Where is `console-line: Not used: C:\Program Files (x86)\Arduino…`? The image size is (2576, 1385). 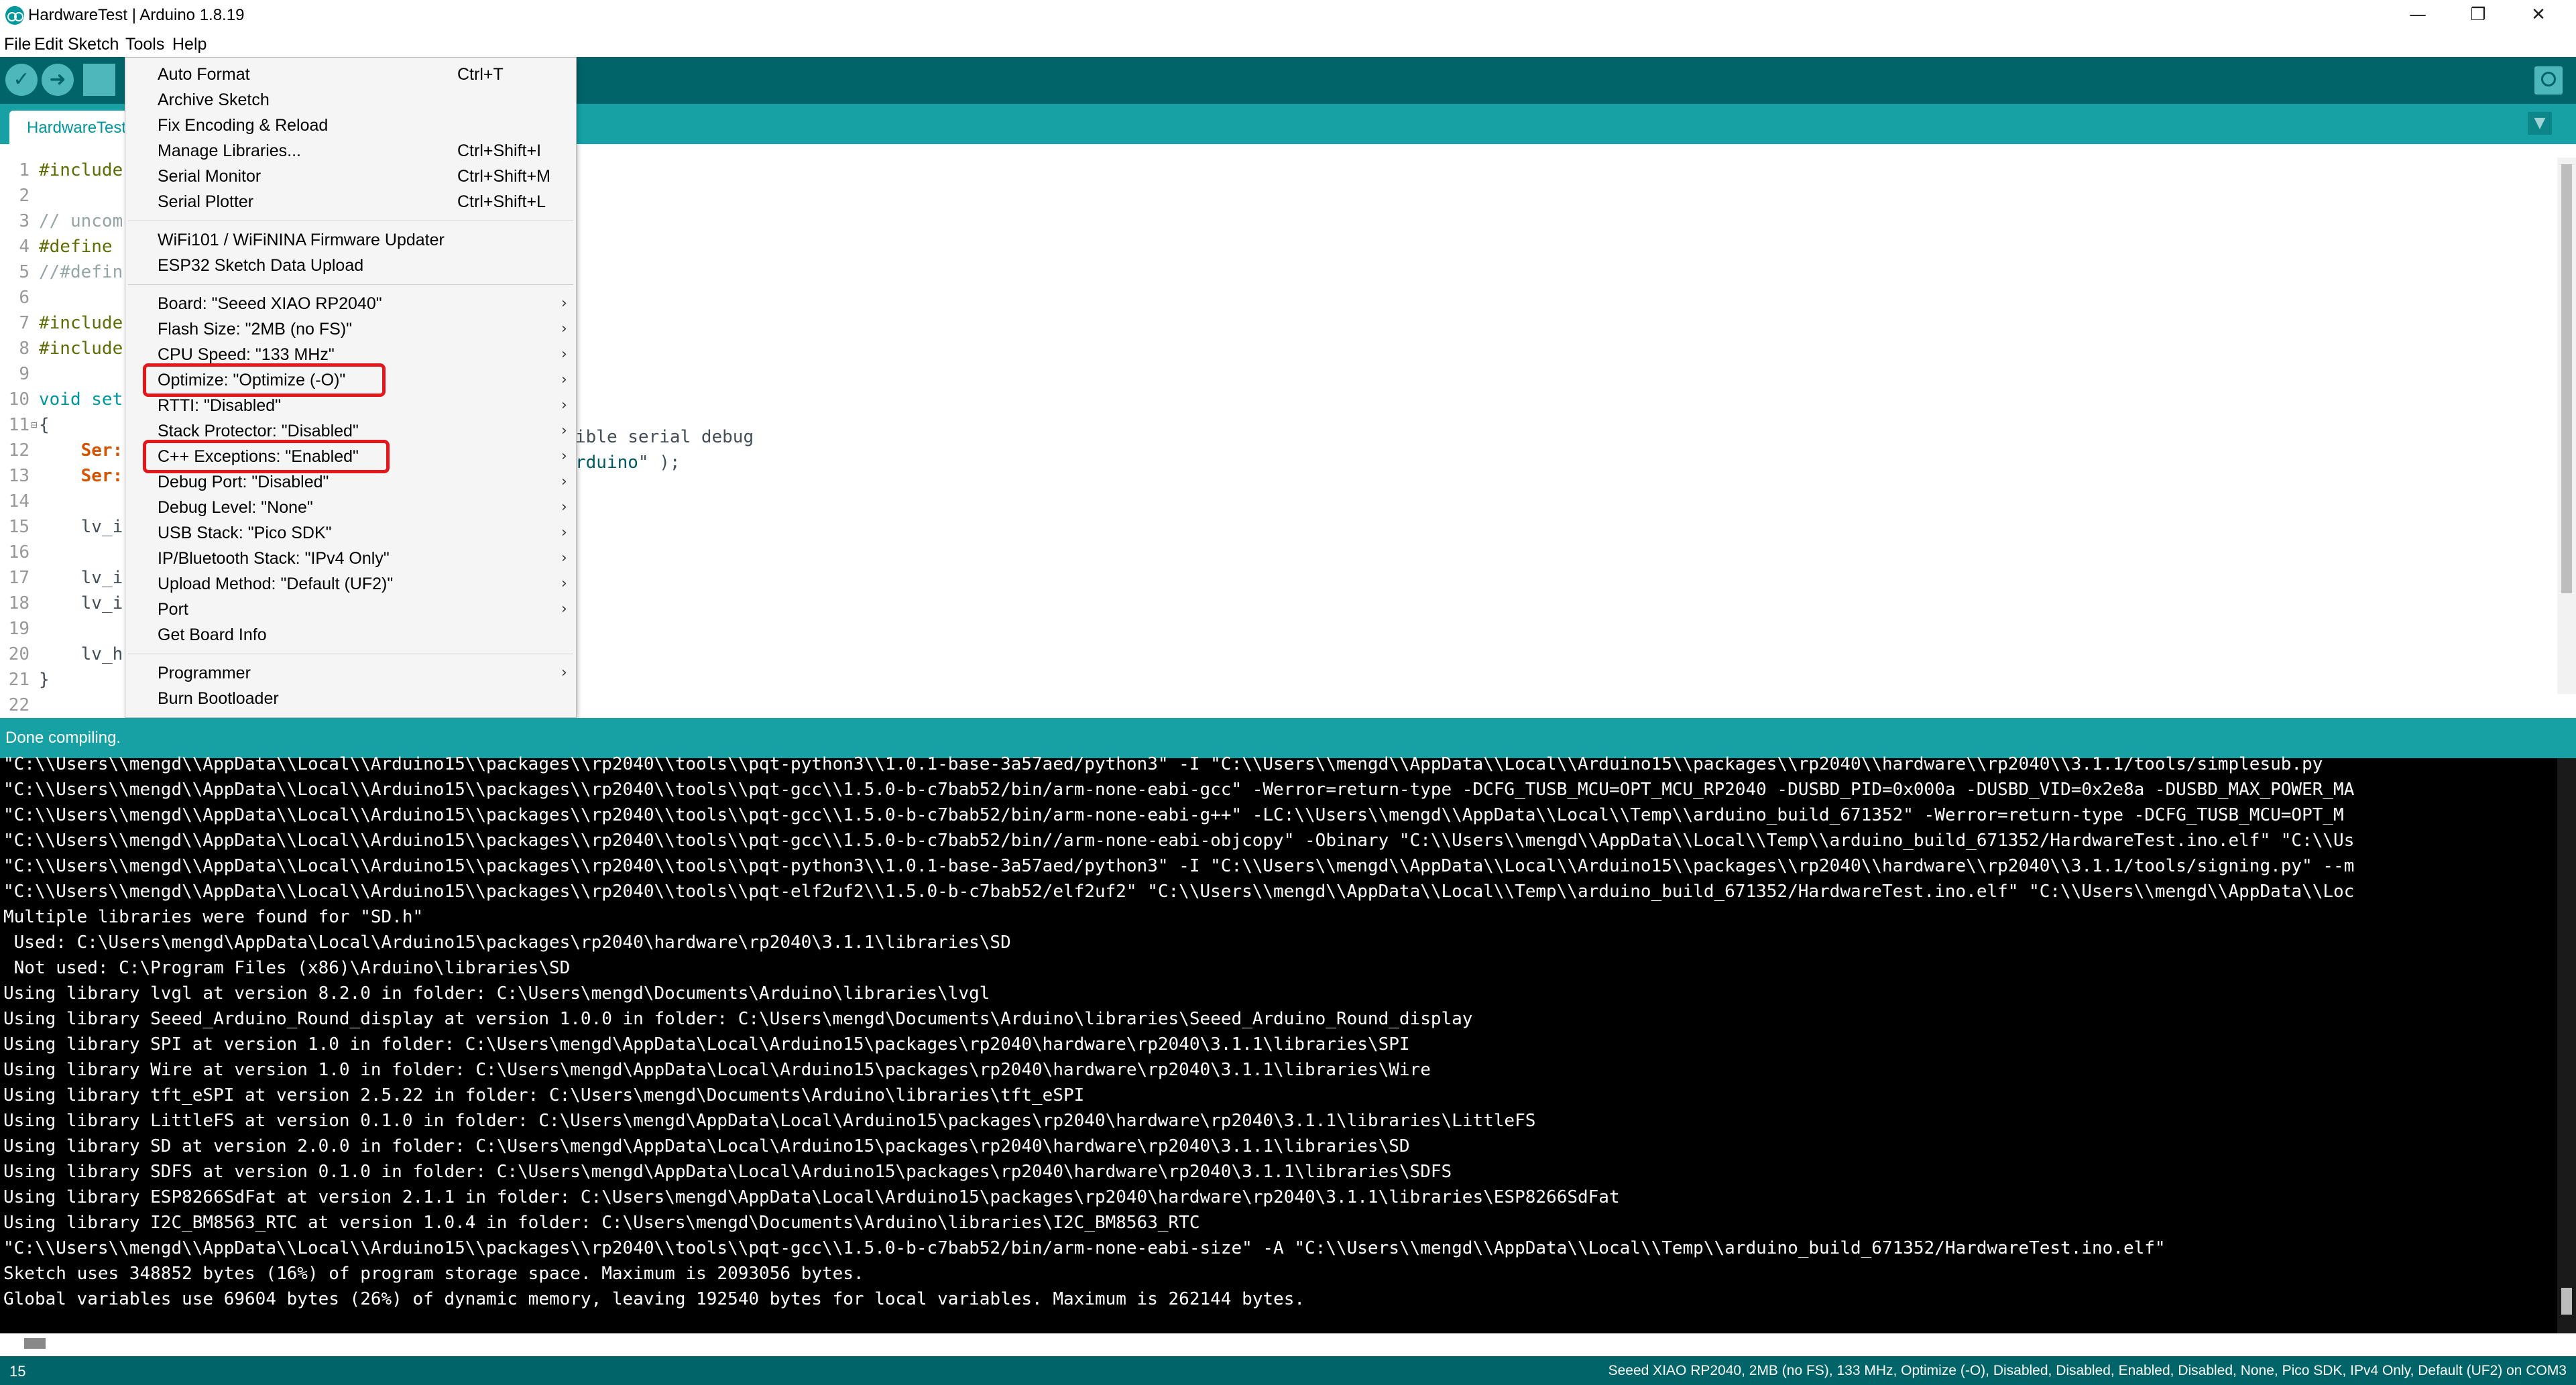
console-line: Not used: C:\Program Files (x86)\Arduino… is located at coordinates (287, 968).